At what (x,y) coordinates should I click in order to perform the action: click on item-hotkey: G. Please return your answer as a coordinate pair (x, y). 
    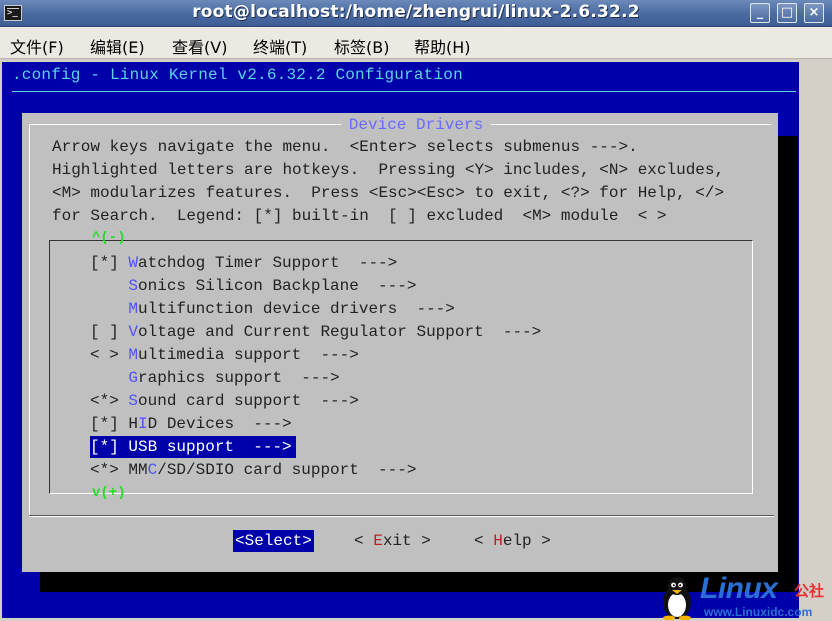
    Looking at the image, I should click on (133, 378).